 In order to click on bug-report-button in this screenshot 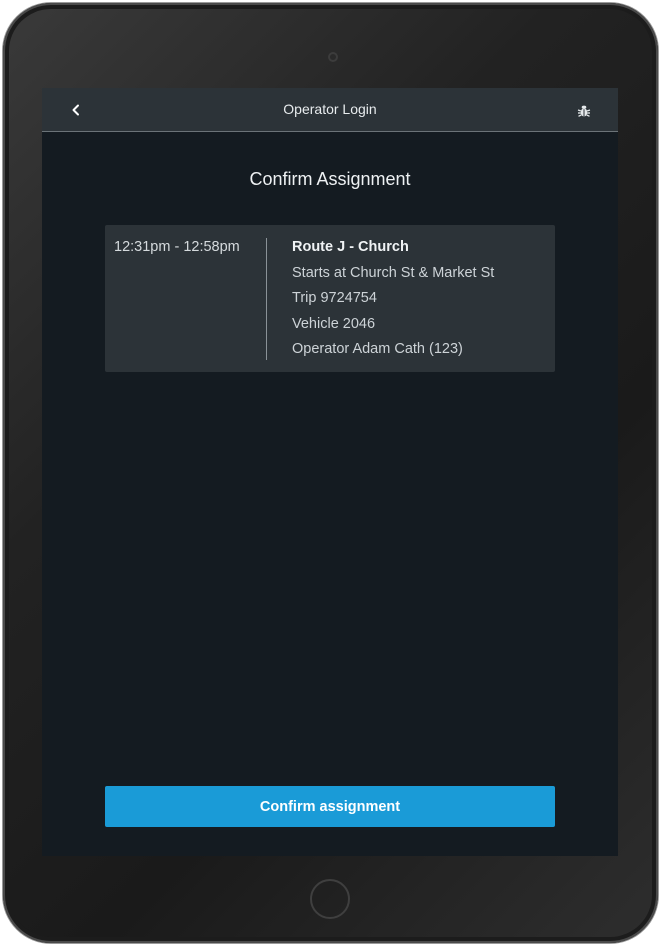, I will do `click(584, 111)`.